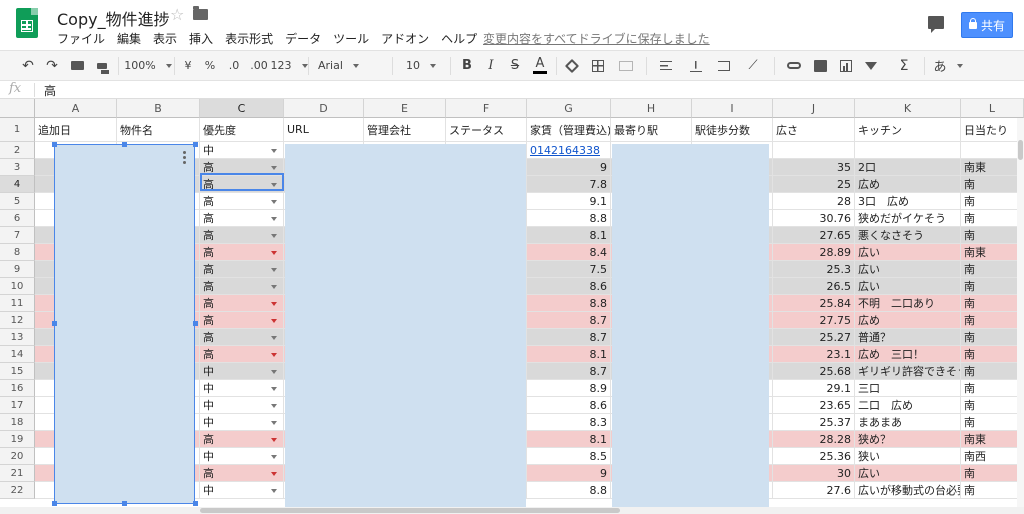 The height and width of the screenshot is (514, 1024). I want to click on increase-decimal-button: .00, so click(259, 65).